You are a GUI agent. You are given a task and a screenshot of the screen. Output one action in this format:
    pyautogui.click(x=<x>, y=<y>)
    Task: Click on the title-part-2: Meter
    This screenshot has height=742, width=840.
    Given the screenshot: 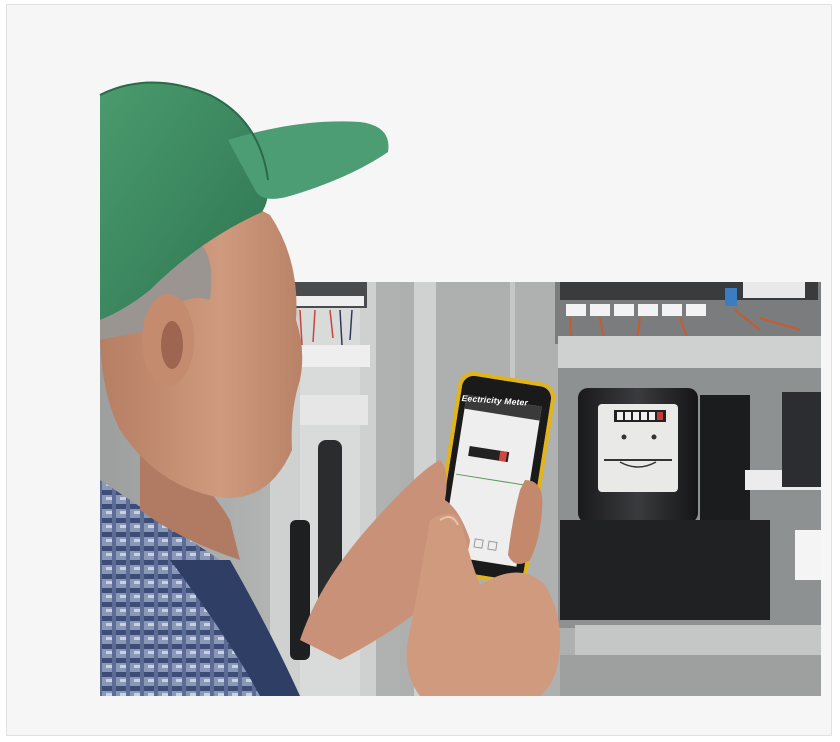 What is the action you would take?
    pyautogui.click(x=516, y=401)
    